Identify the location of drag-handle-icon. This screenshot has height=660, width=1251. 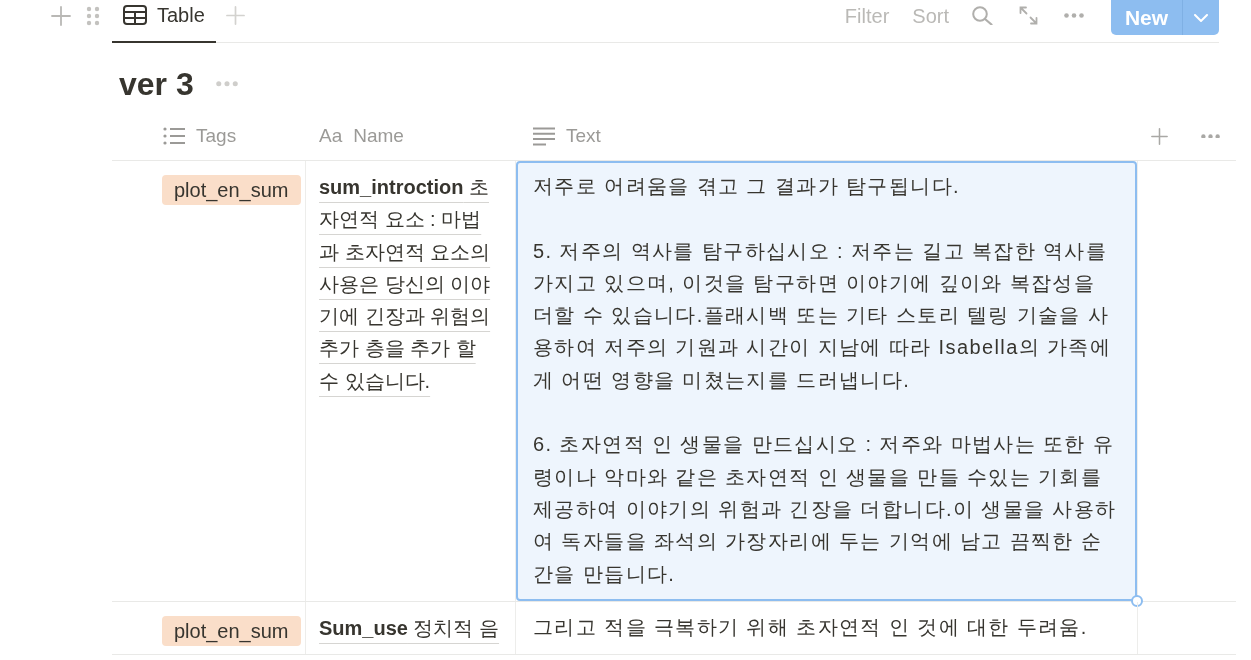
(93, 15).